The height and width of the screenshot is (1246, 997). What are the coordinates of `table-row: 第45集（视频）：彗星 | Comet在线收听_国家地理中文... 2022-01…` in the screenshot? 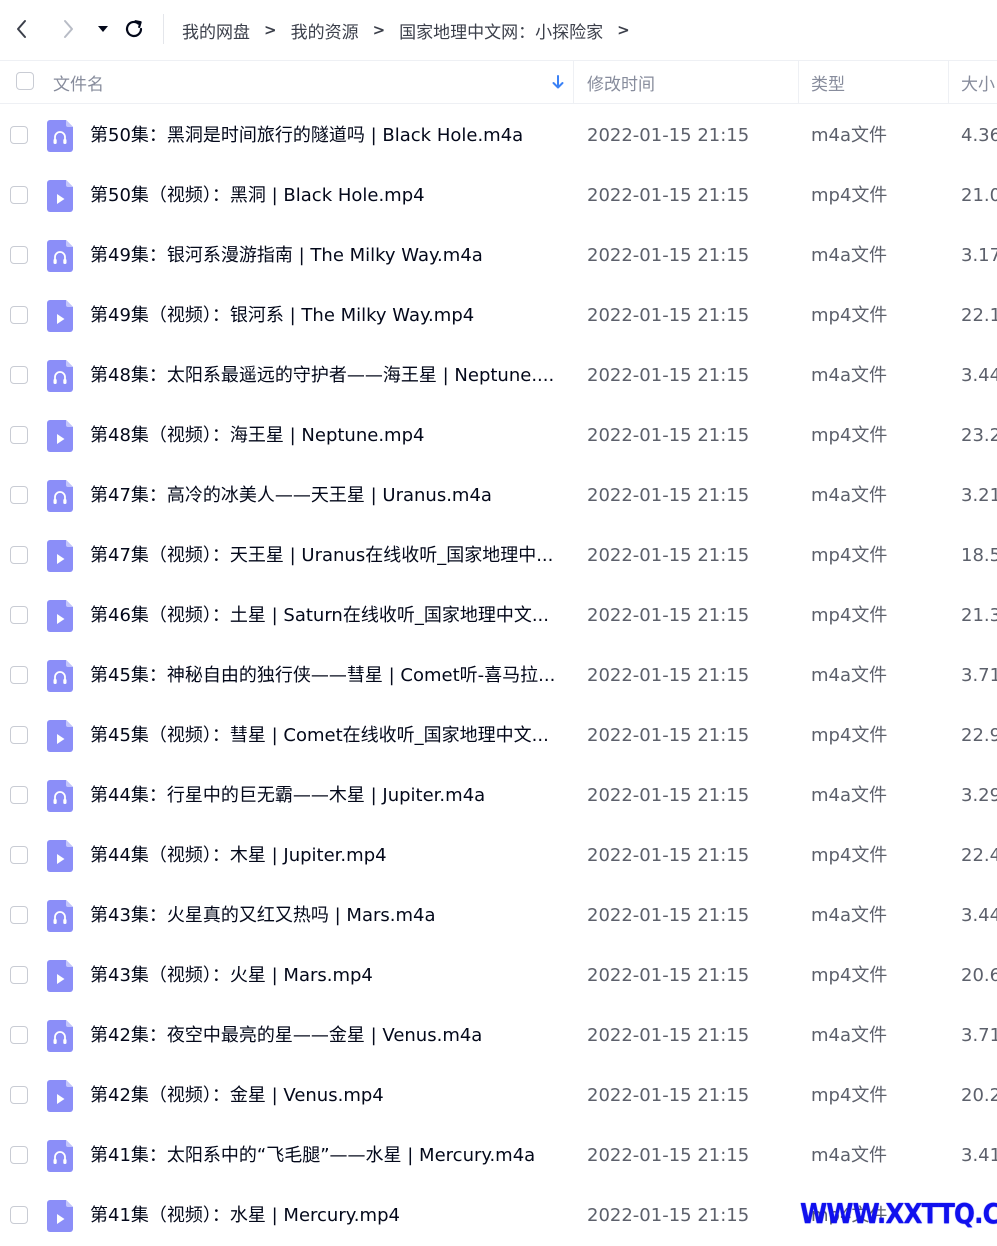 It's located at (498, 736).